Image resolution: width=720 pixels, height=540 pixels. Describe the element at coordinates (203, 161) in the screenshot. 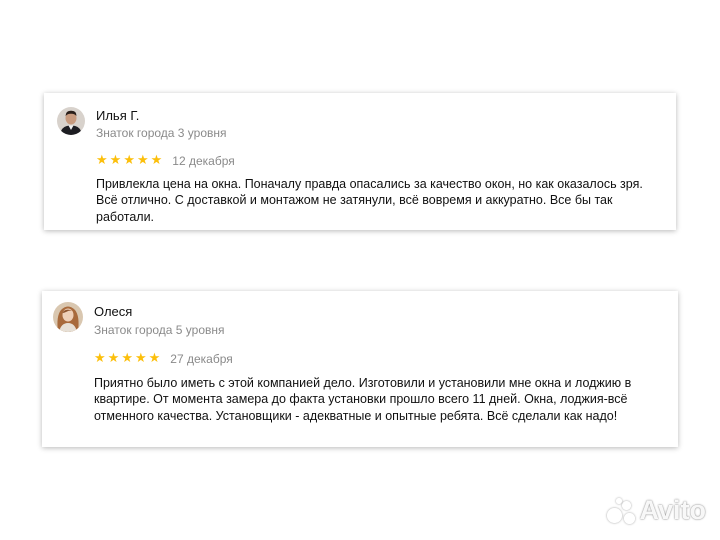

I see `review-date: 12 декабря` at that location.